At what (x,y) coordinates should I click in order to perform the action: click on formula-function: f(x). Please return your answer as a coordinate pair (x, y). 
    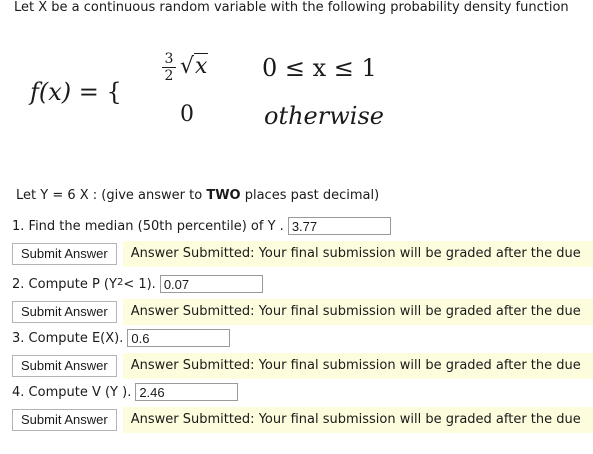
    Looking at the image, I should click on (51, 92).